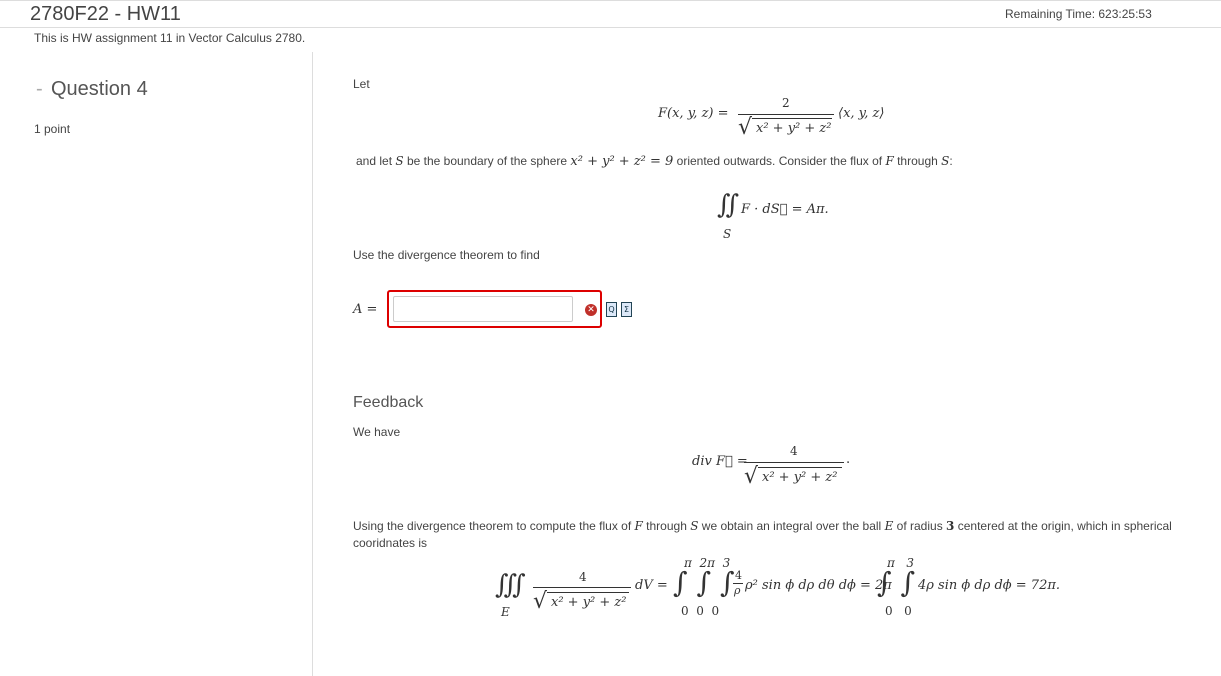 This screenshot has height=676, width=1221. What do you see at coordinates (745, 127) in the screenshot?
I see `field-sqrt-sign: √` at bounding box center [745, 127].